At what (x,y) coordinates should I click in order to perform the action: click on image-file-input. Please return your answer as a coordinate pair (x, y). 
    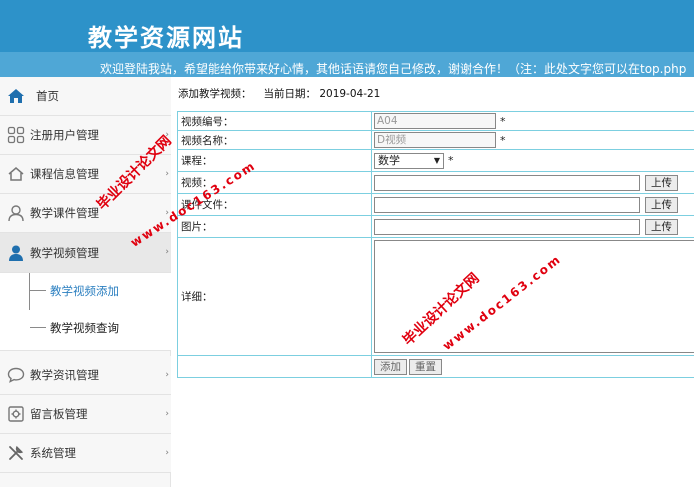
    Looking at the image, I should click on (507, 226).